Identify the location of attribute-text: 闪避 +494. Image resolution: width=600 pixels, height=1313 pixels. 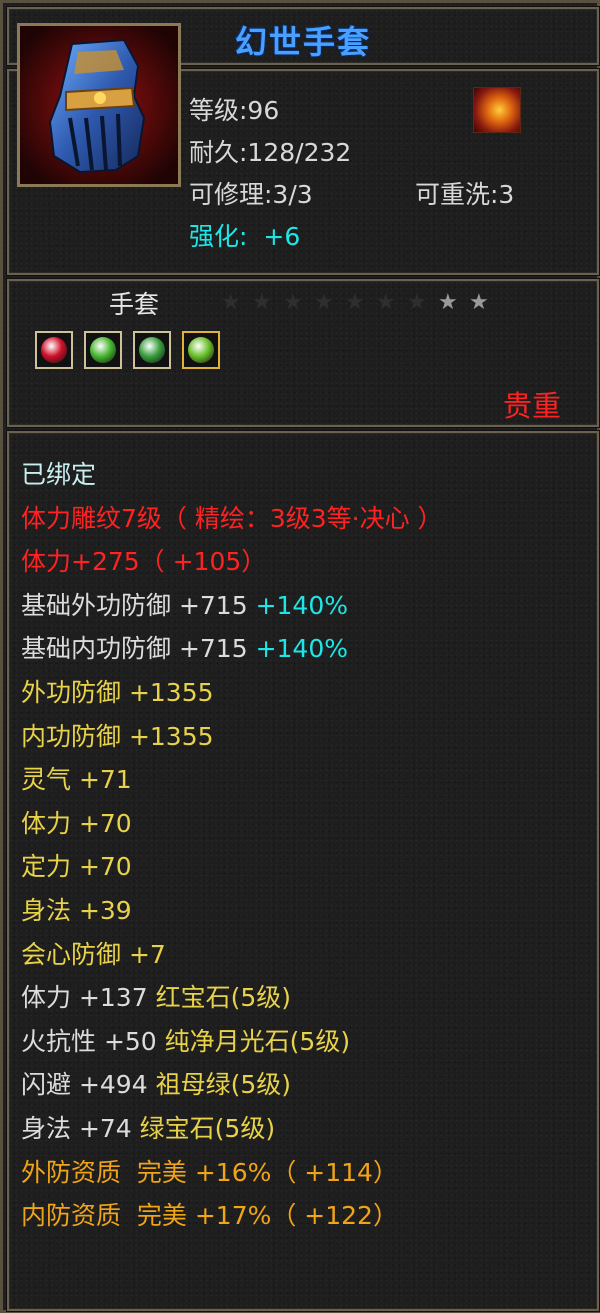
(88, 1085).